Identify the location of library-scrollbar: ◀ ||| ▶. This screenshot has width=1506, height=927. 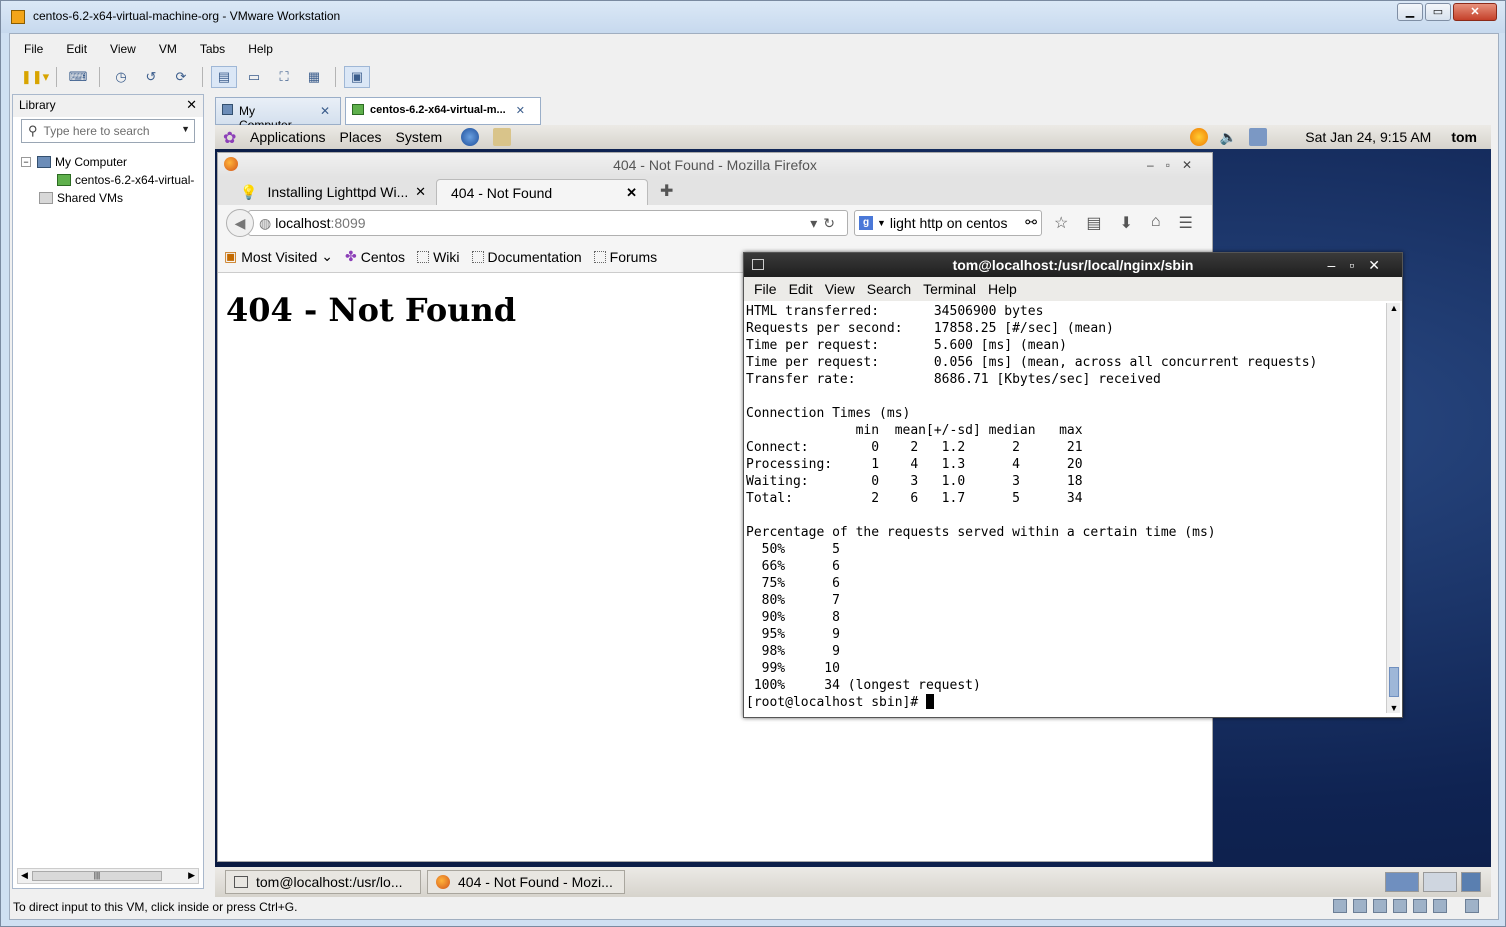
(108, 876).